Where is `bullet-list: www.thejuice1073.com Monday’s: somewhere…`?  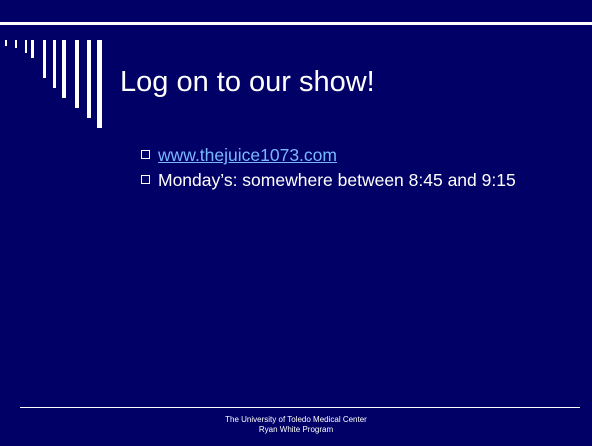
bullet-list: www.thejuice1073.com Monday’s: somewhere… is located at coordinates (350, 169).